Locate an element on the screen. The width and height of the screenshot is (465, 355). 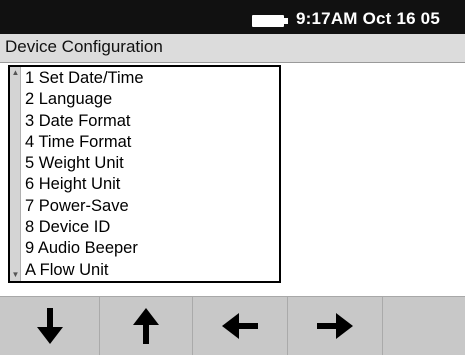
divider is located at coordinates (232, 62).